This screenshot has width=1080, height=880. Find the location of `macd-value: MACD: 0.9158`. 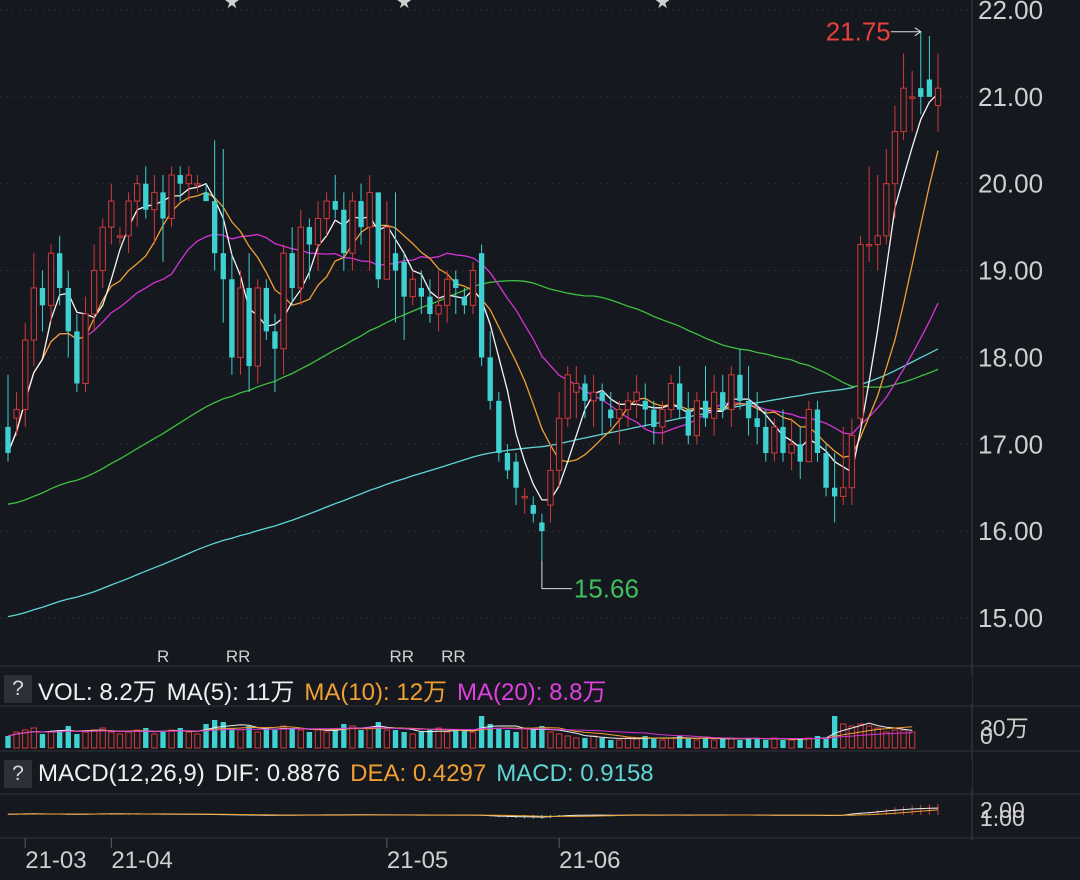

macd-value: MACD: 0.9158 is located at coordinates (575, 773).